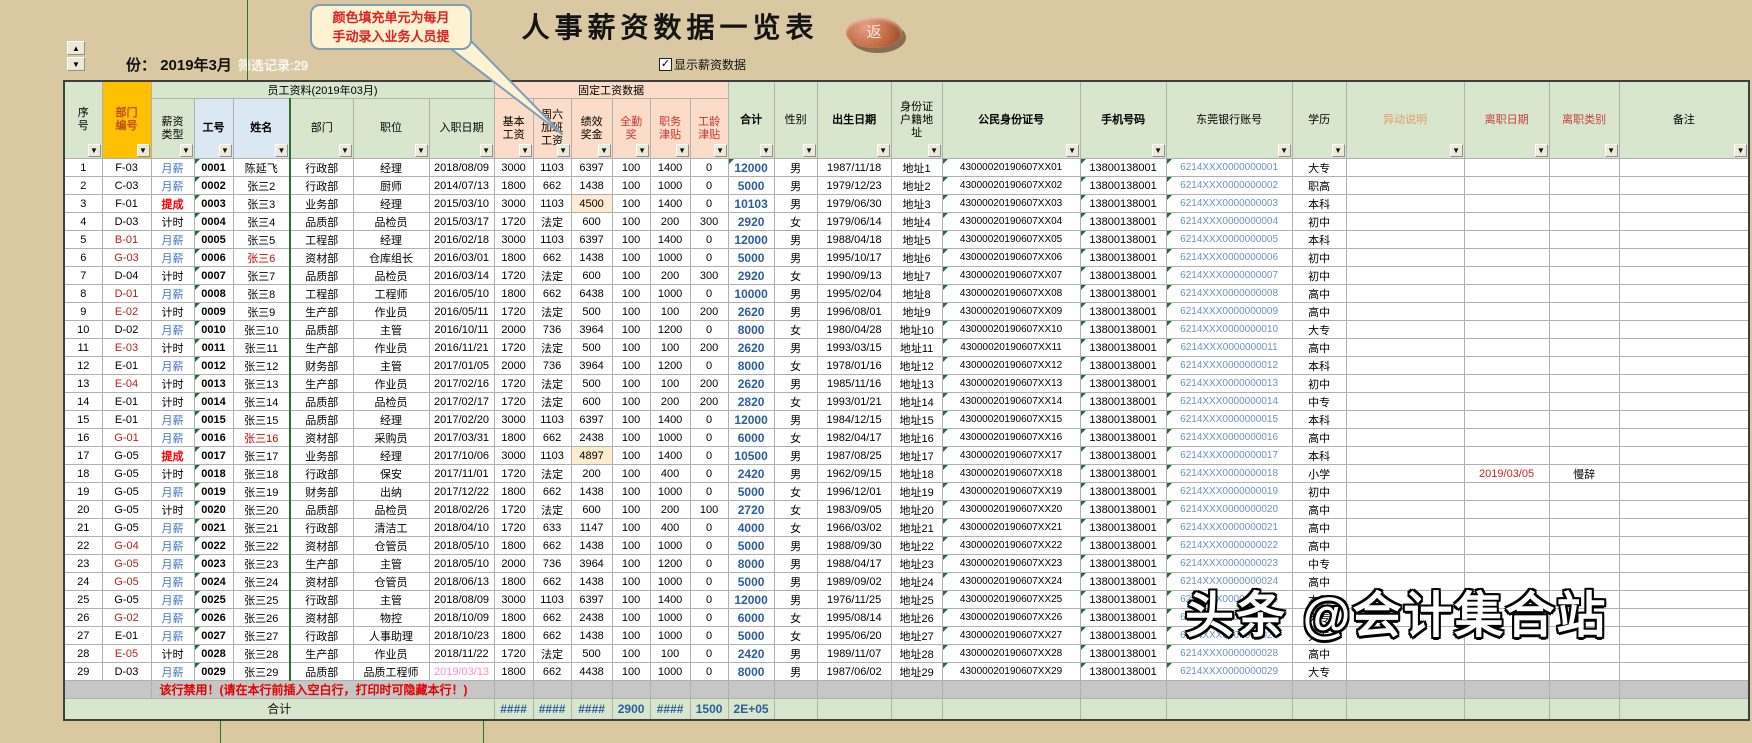  Describe the element at coordinates (391, 491) in the screenshot. I see `cell-position: 出纳` at that location.